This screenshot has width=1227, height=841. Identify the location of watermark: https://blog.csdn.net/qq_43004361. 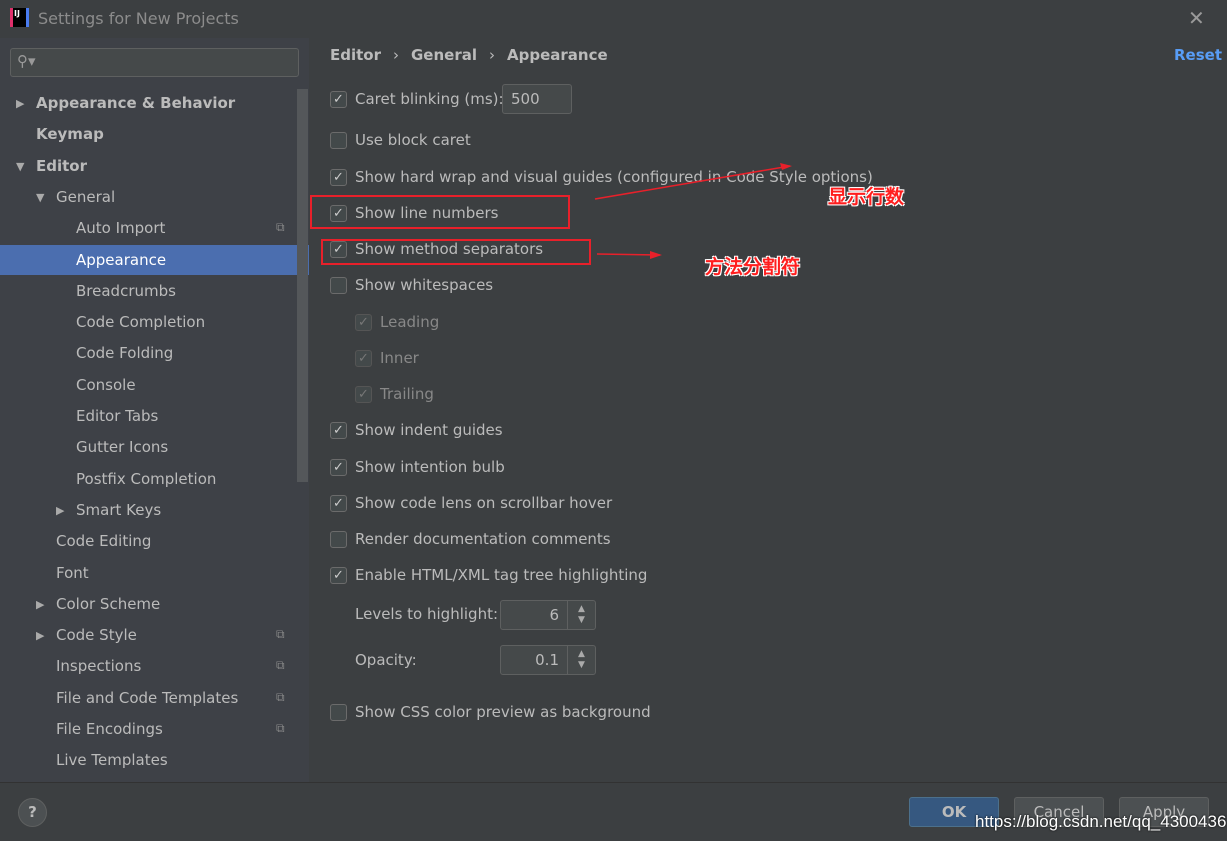
(1101, 821).